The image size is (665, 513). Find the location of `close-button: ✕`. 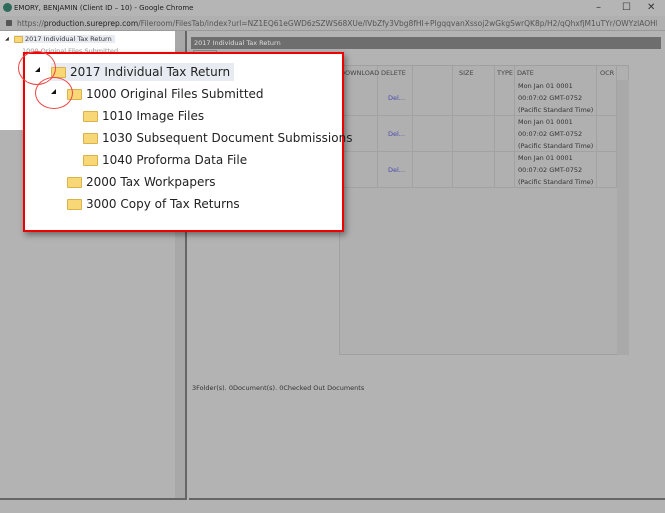

close-button: ✕ is located at coordinates (651, 8).